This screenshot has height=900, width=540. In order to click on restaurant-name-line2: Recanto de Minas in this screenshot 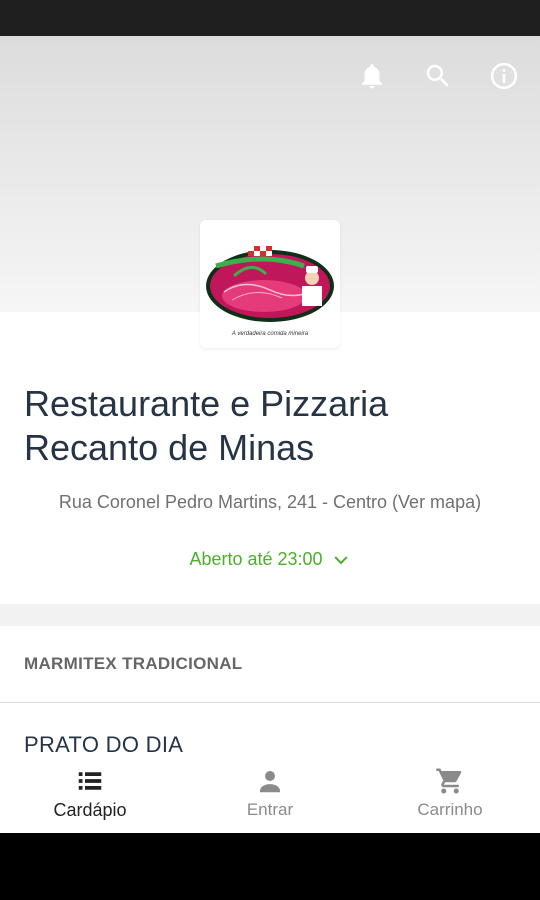, I will do `click(169, 447)`.